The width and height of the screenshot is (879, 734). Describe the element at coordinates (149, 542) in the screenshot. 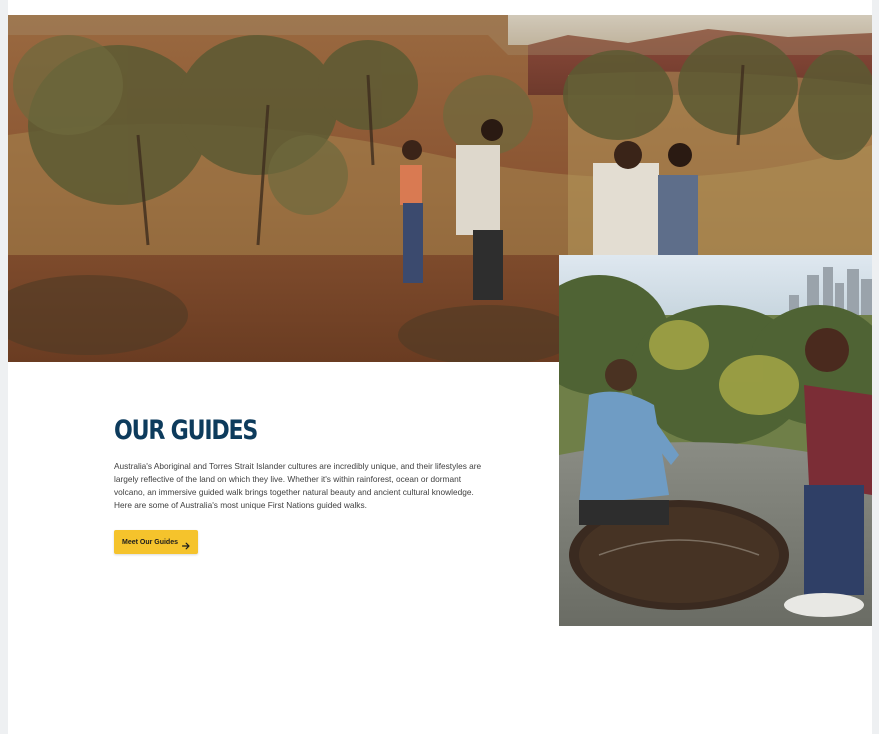

I see `cta-label: Meet Our Guides` at that location.